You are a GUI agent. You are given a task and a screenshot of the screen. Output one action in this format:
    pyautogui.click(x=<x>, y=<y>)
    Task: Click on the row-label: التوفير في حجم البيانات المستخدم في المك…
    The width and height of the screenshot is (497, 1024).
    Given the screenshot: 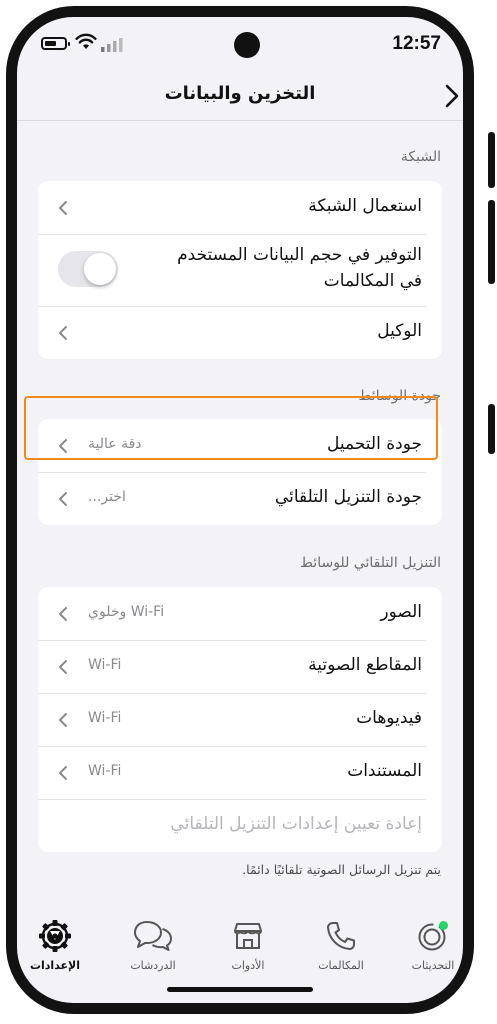 What is the action you would take?
    pyautogui.click(x=287, y=268)
    